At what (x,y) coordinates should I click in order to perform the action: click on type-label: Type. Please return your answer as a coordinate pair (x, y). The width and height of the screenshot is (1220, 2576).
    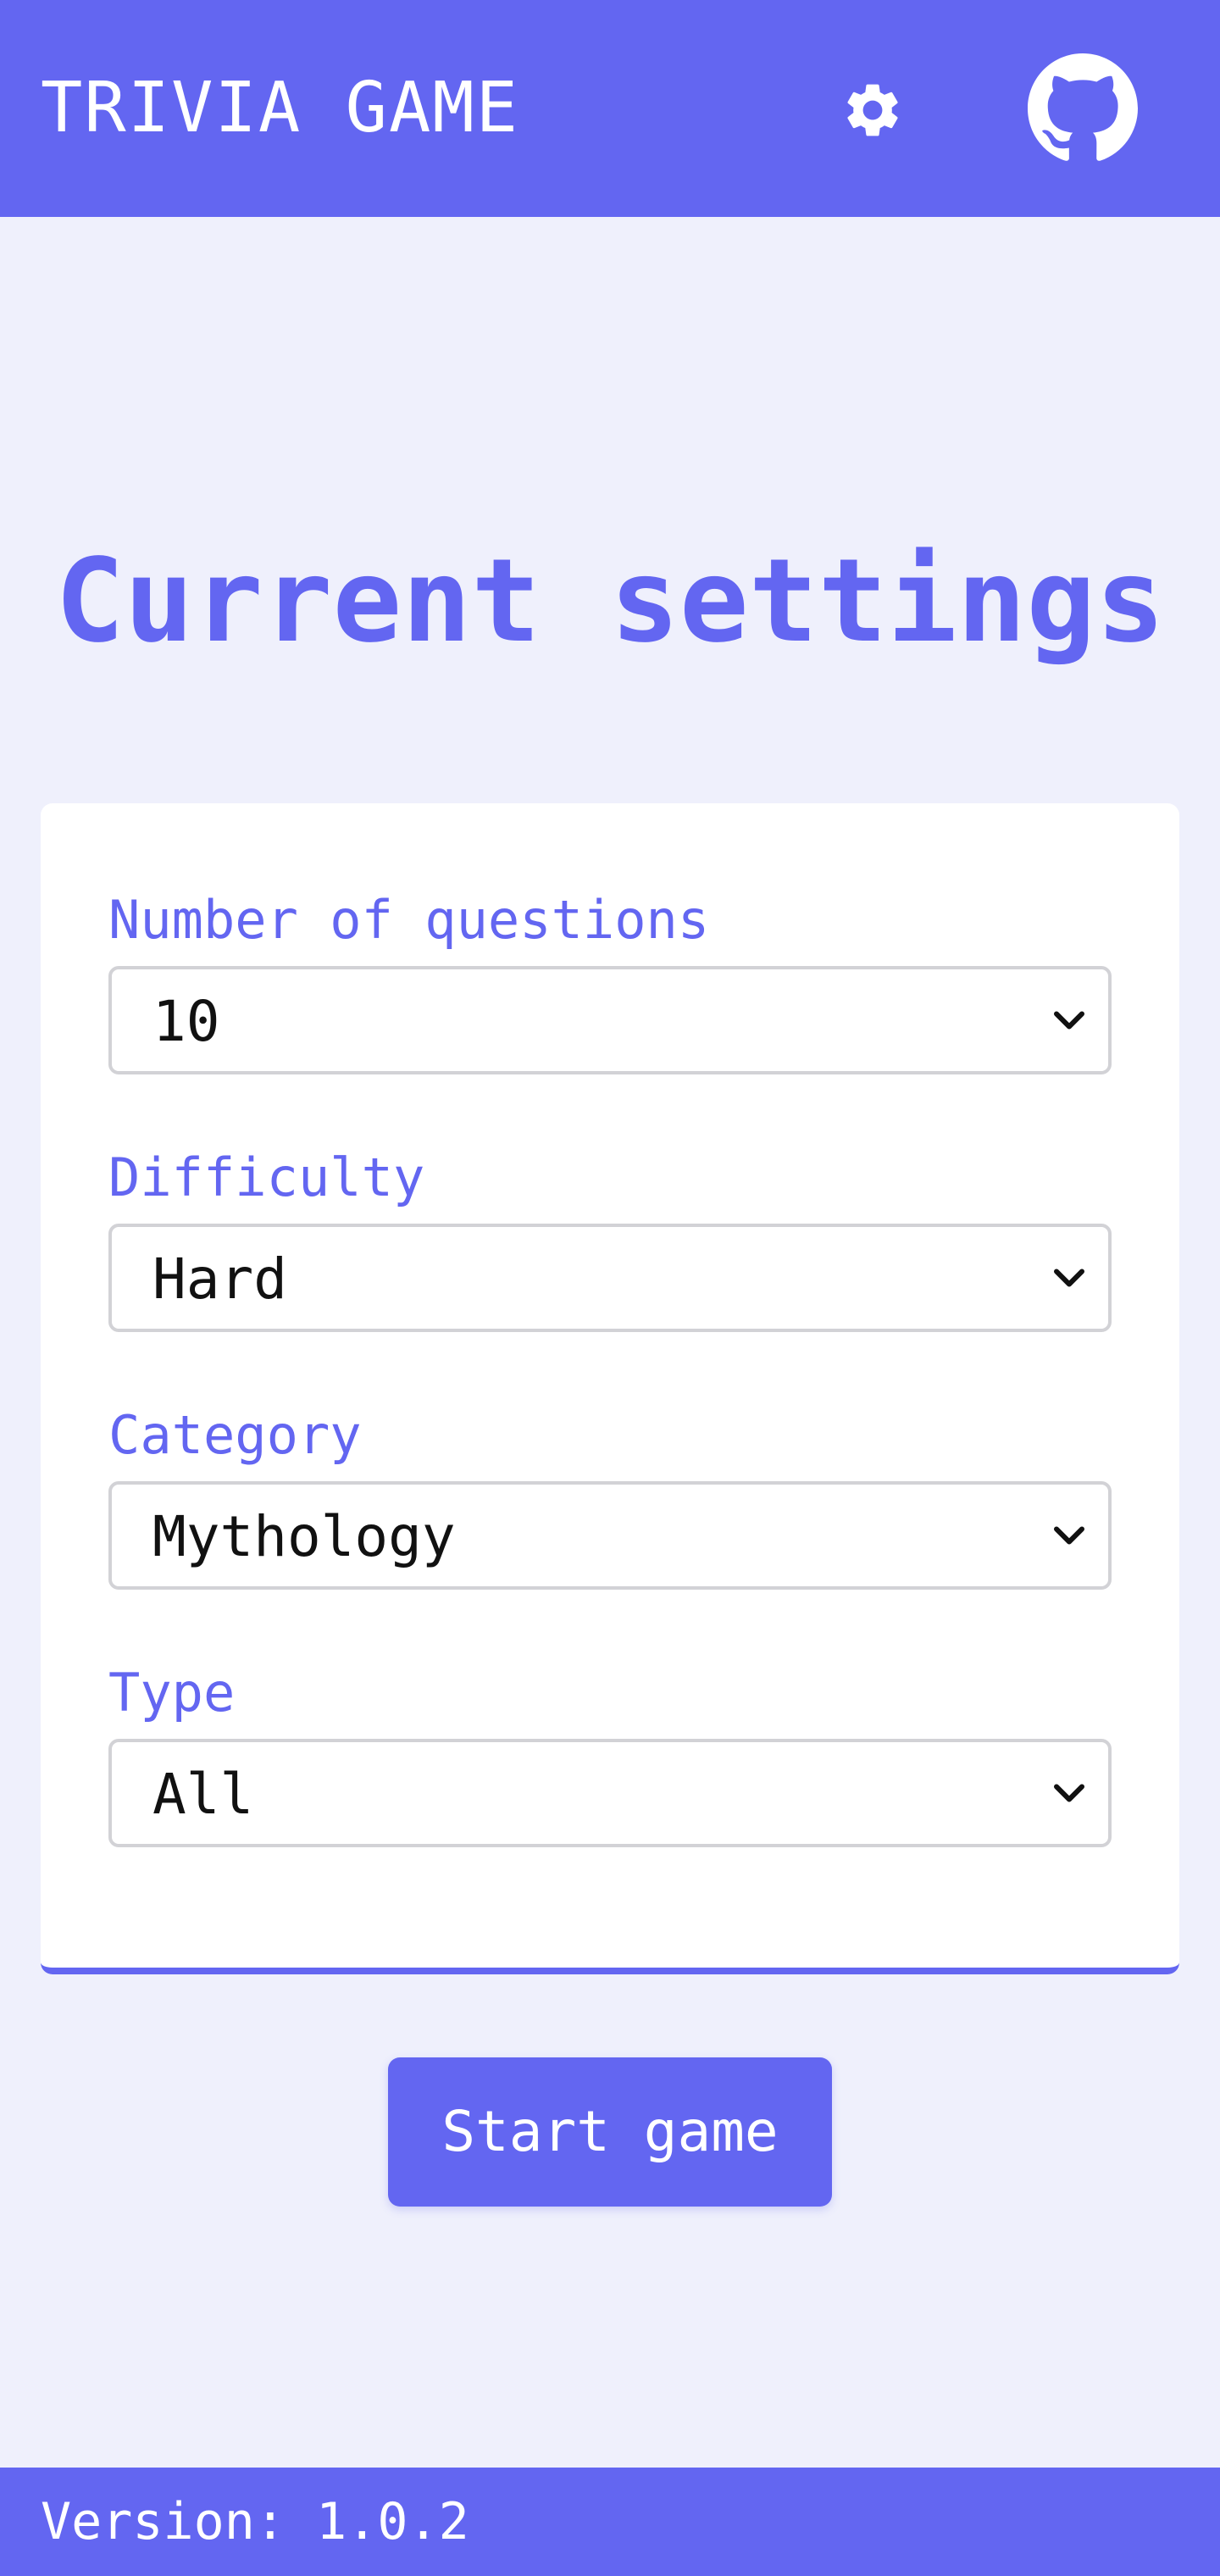
    Looking at the image, I should click on (172, 1693).